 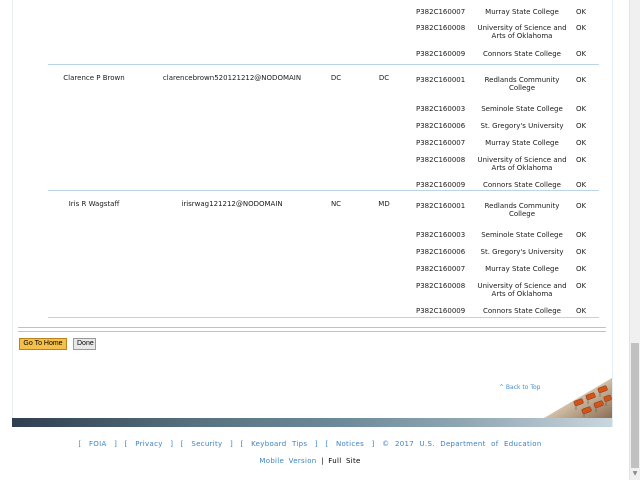 I want to click on scroll-down-arrow-icon: ▼, so click(x=635, y=474).